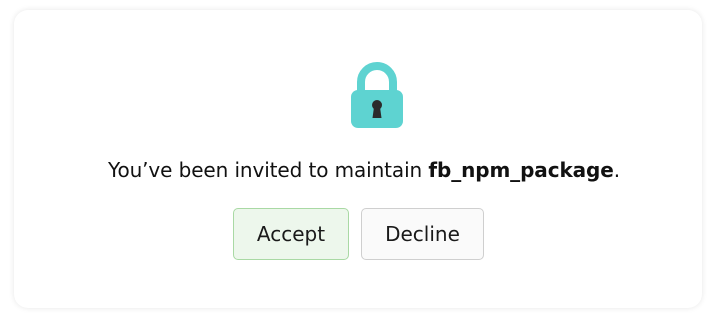 The width and height of the screenshot is (713, 318). Describe the element at coordinates (422, 234) in the screenshot. I see `decline-button: Decline` at that location.